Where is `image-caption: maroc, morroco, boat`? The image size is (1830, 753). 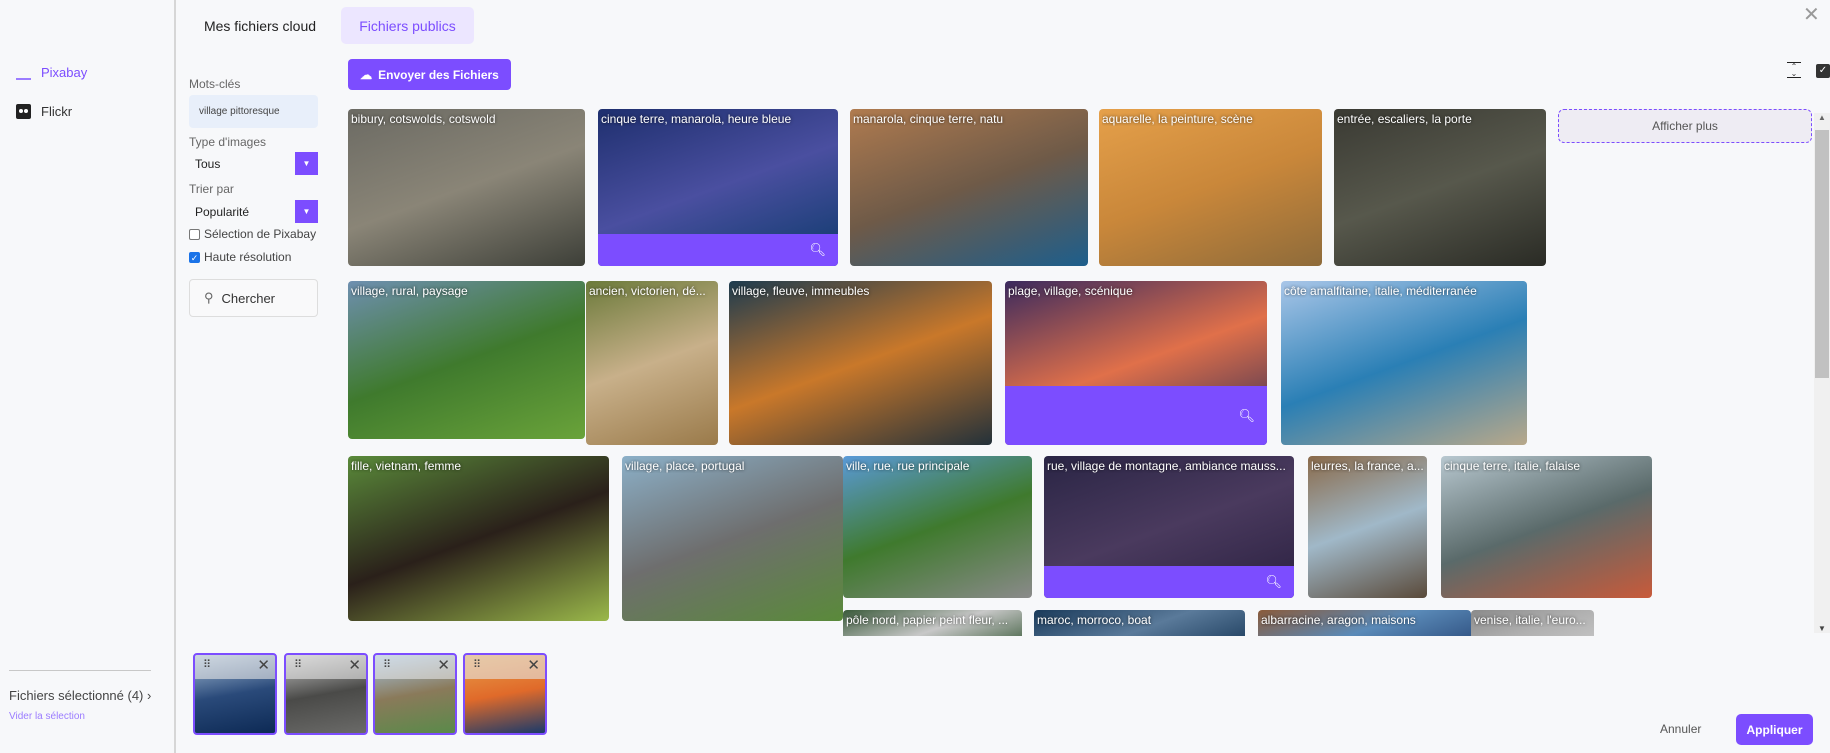
image-caption: maroc, morroco, boat is located at coordinates (1094, 620).